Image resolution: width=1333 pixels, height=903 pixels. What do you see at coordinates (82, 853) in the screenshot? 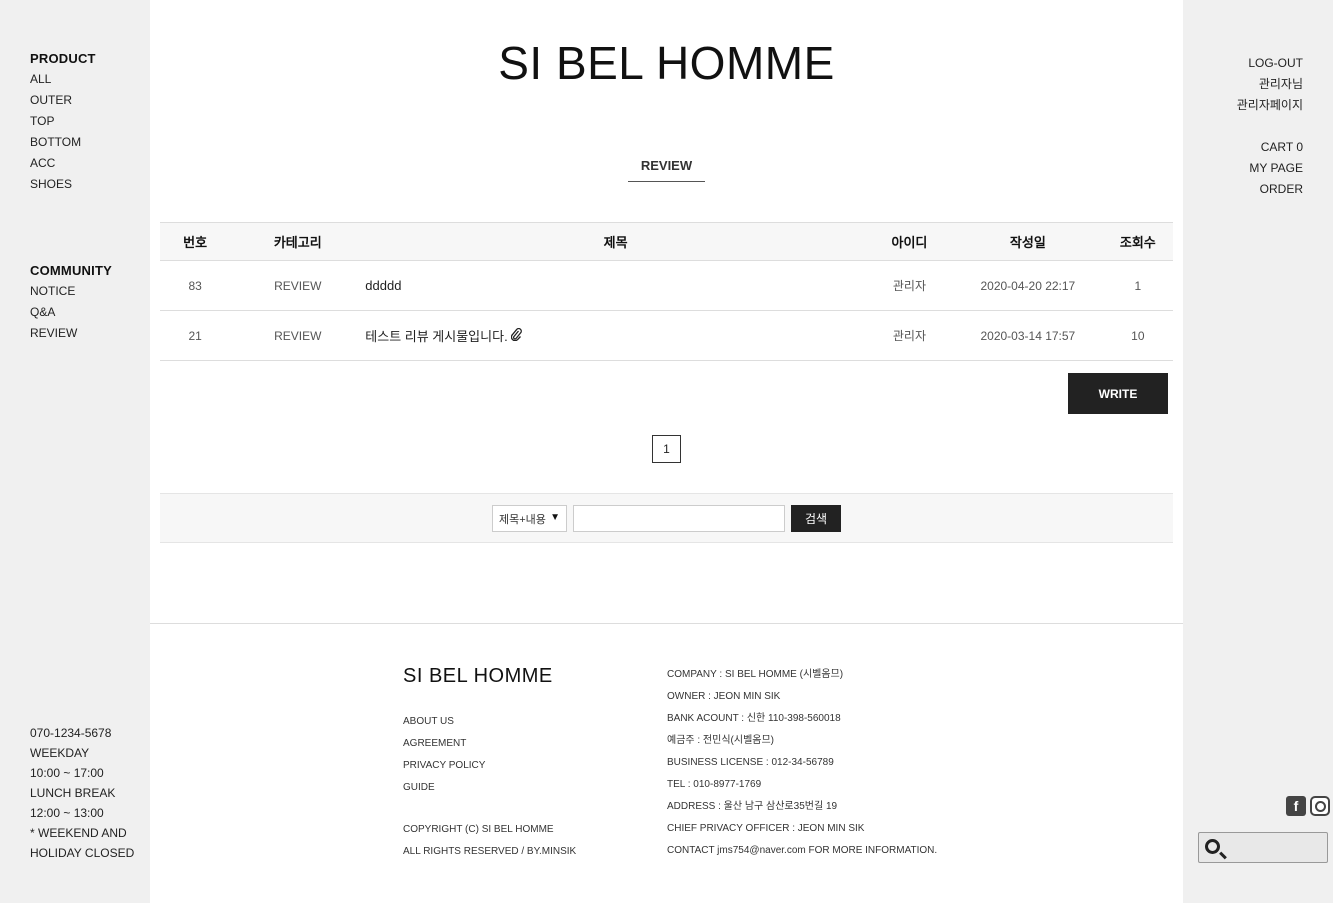
I see `closed-note-2: HOLIDAY CLOSED` at bounding box center [82, 853].